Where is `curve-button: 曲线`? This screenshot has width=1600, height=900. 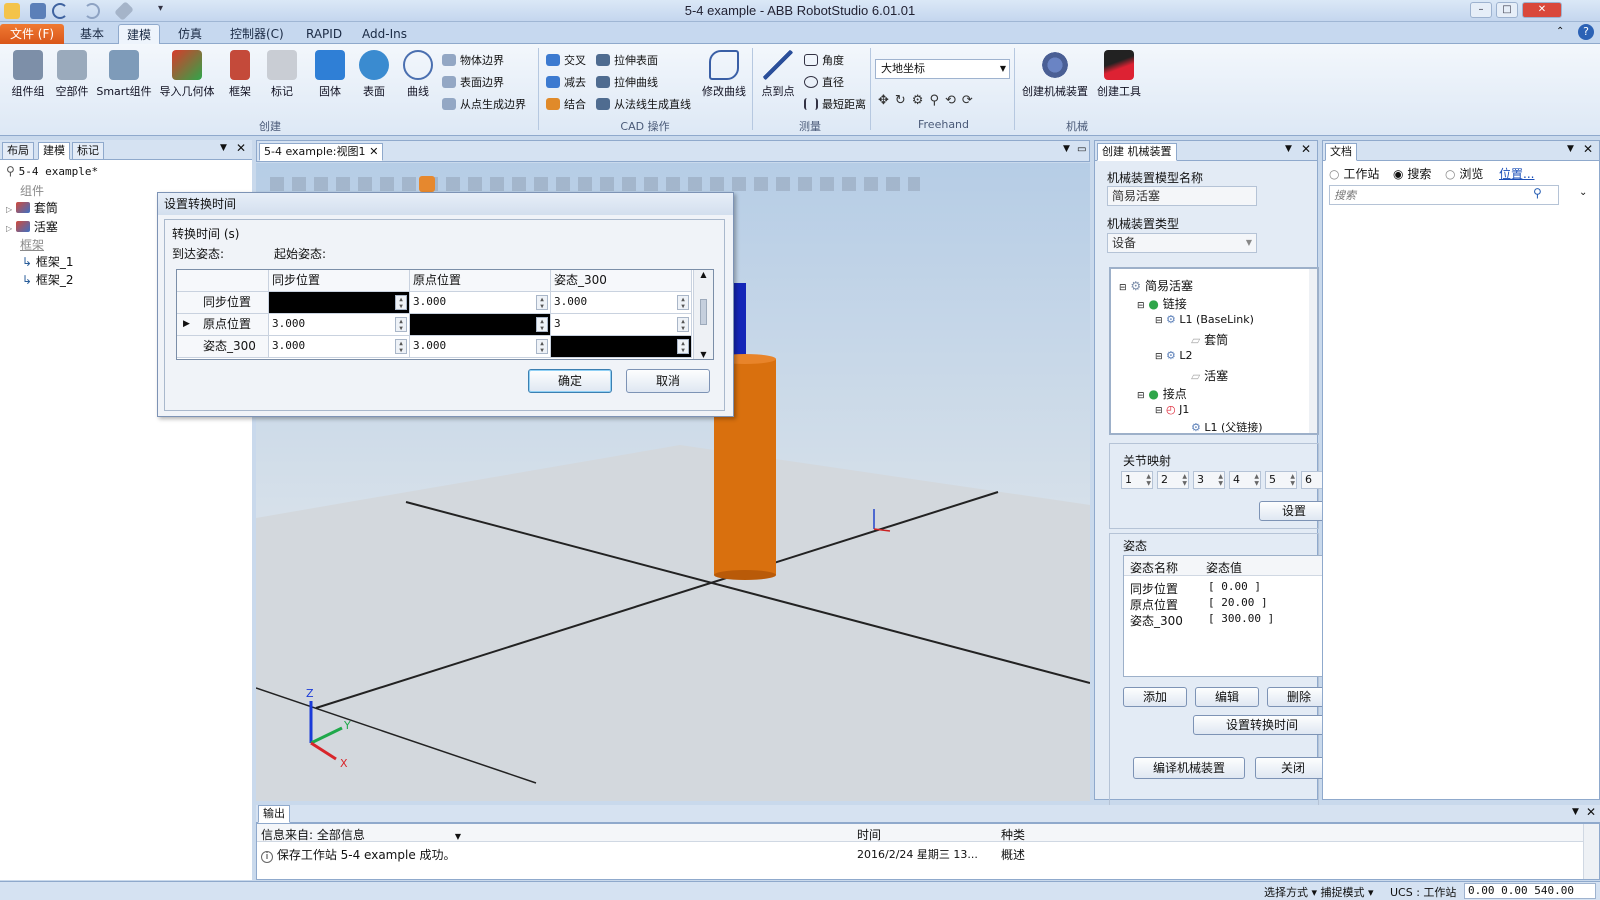
curve-button: 曲线 is located at coordinates (418, 74).